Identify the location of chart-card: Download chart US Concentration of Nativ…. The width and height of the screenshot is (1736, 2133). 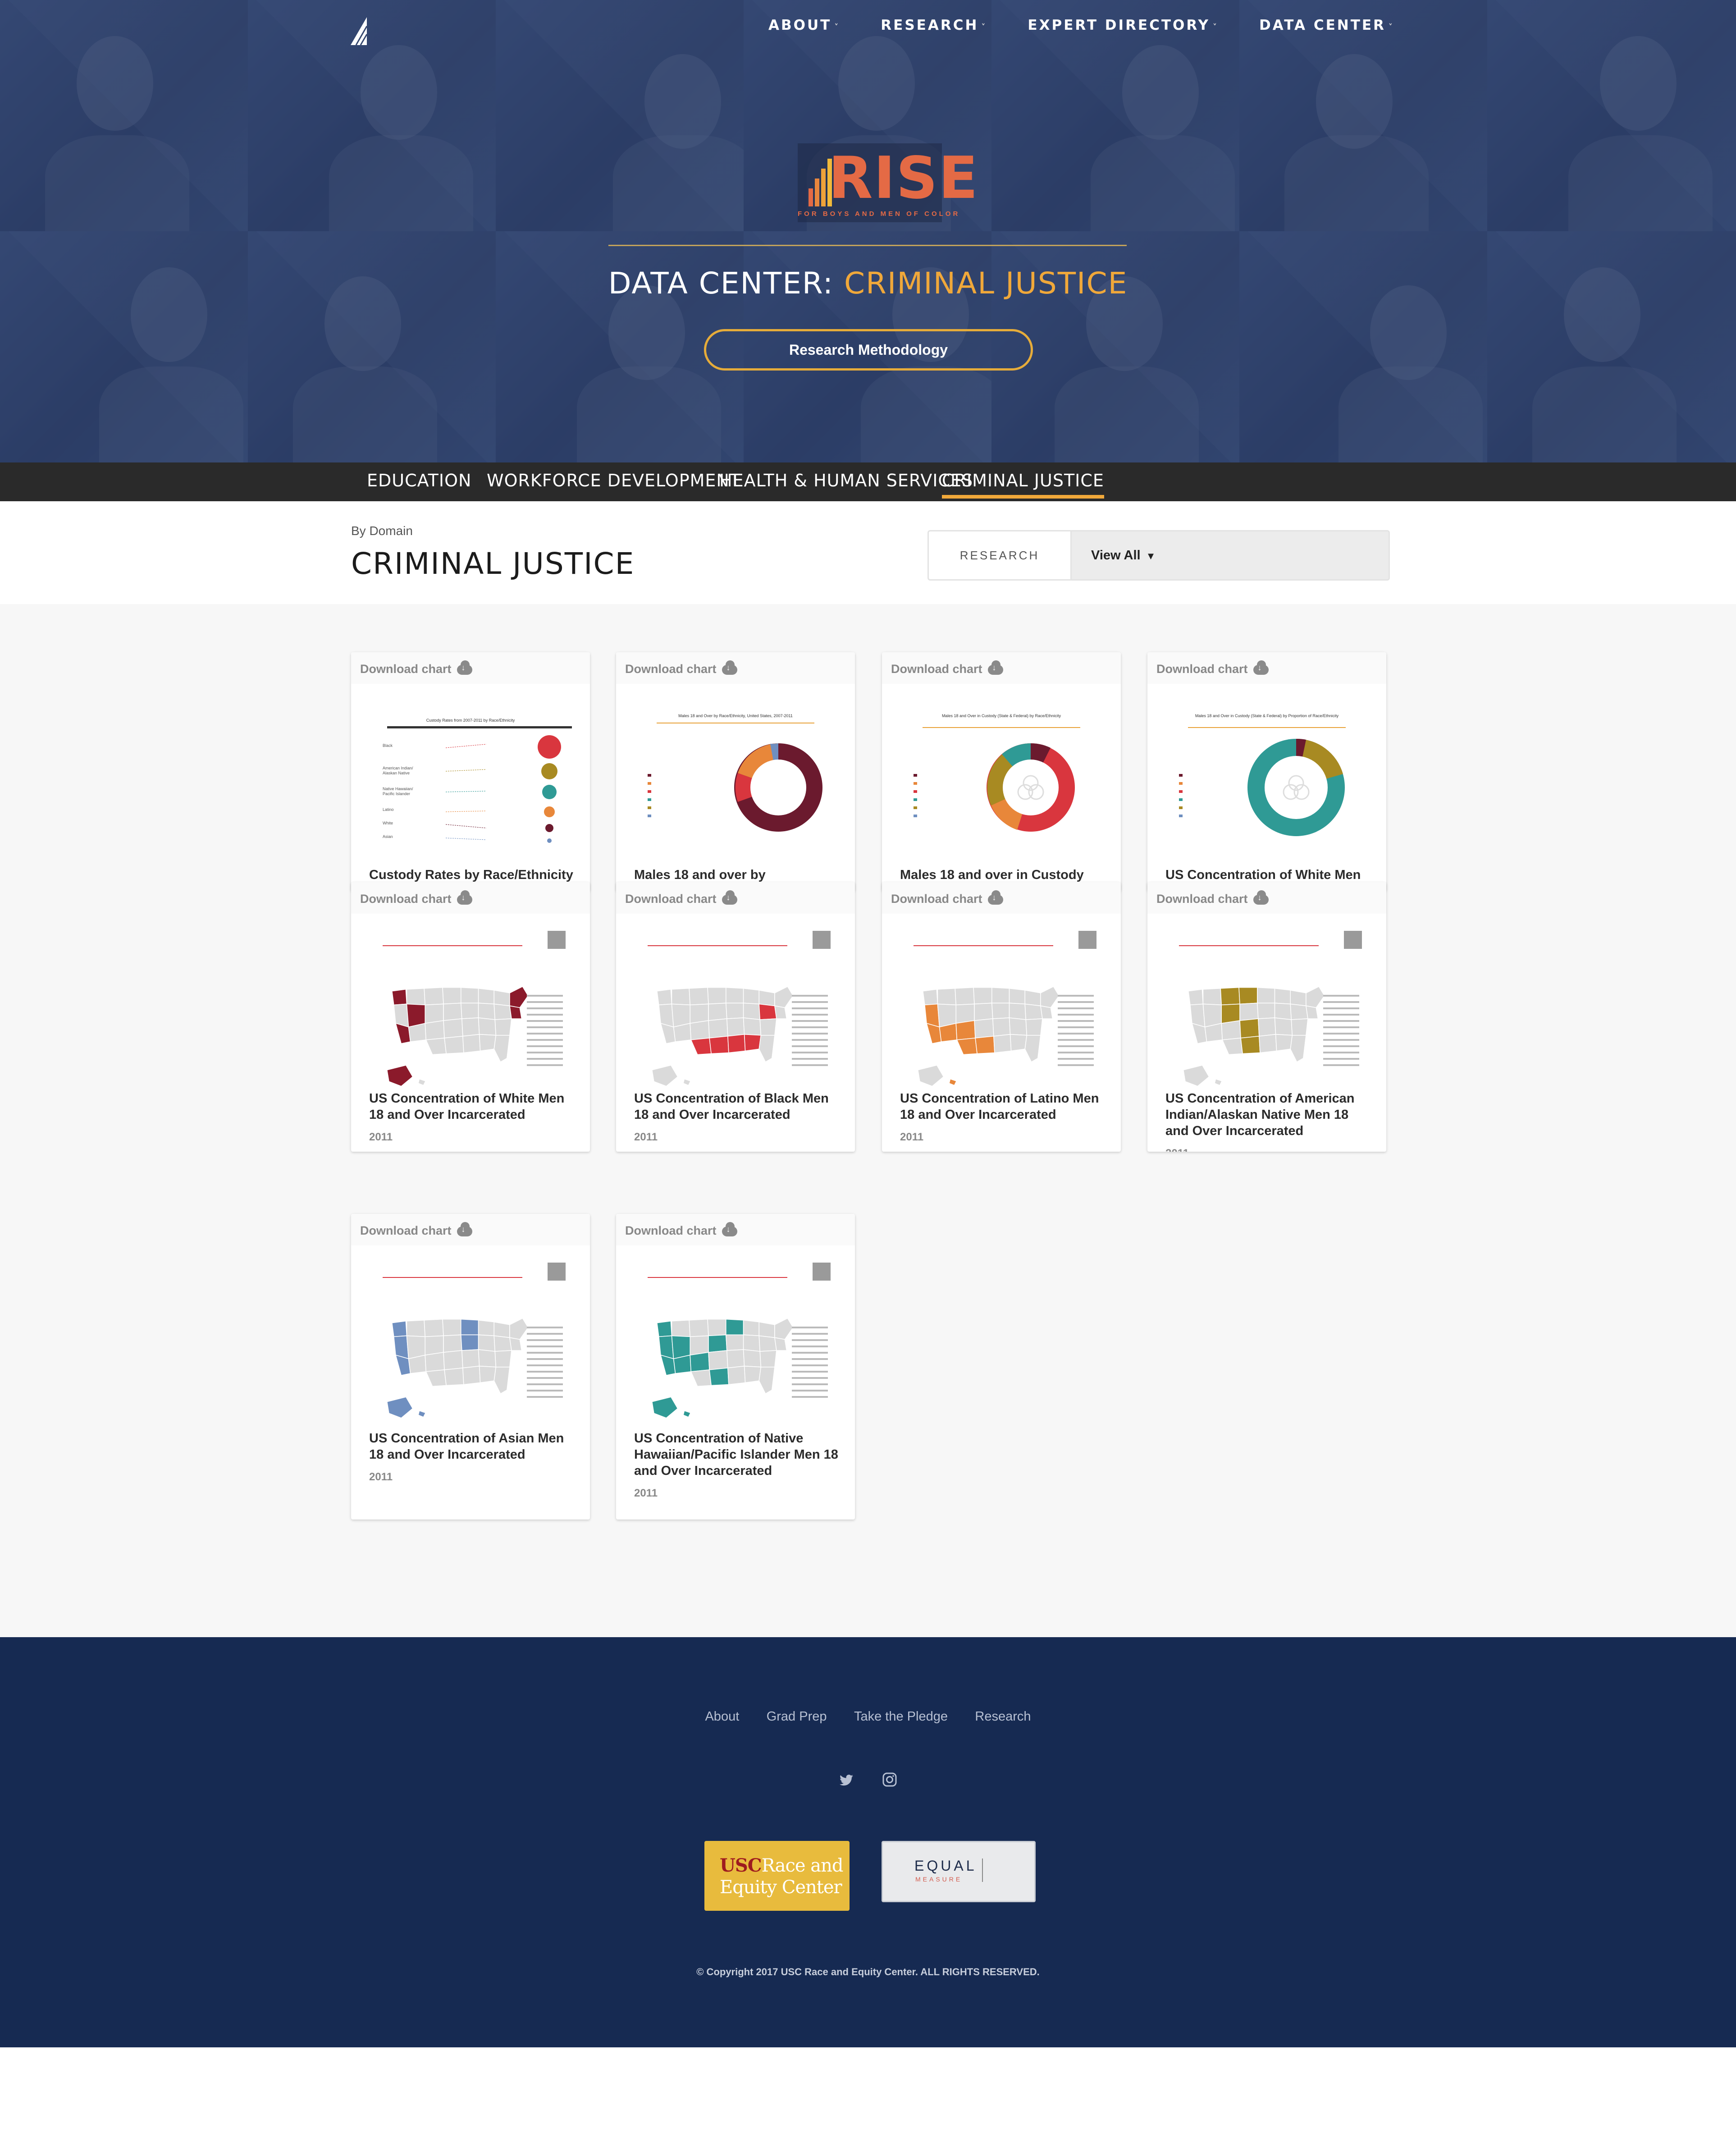
(735, 1367).